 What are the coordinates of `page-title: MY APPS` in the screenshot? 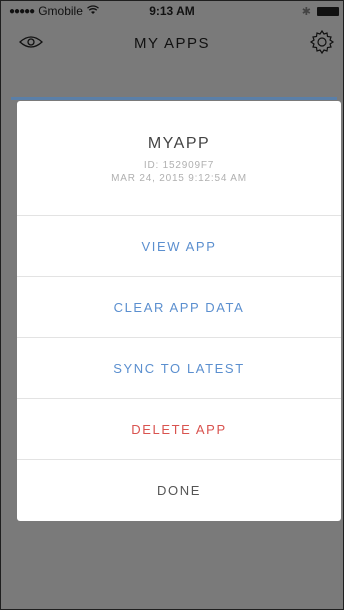 It's located at (172, 43).